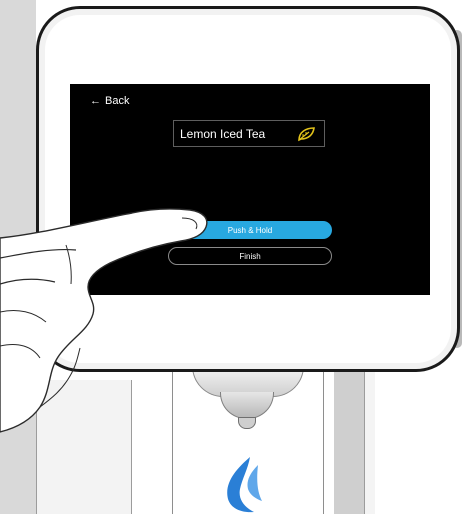 Image resolution: width=469 pixels, height=514 pixels. Describe the element at coordinates (117, 101) in the screenshot. I see `back-label: Back` at that location.